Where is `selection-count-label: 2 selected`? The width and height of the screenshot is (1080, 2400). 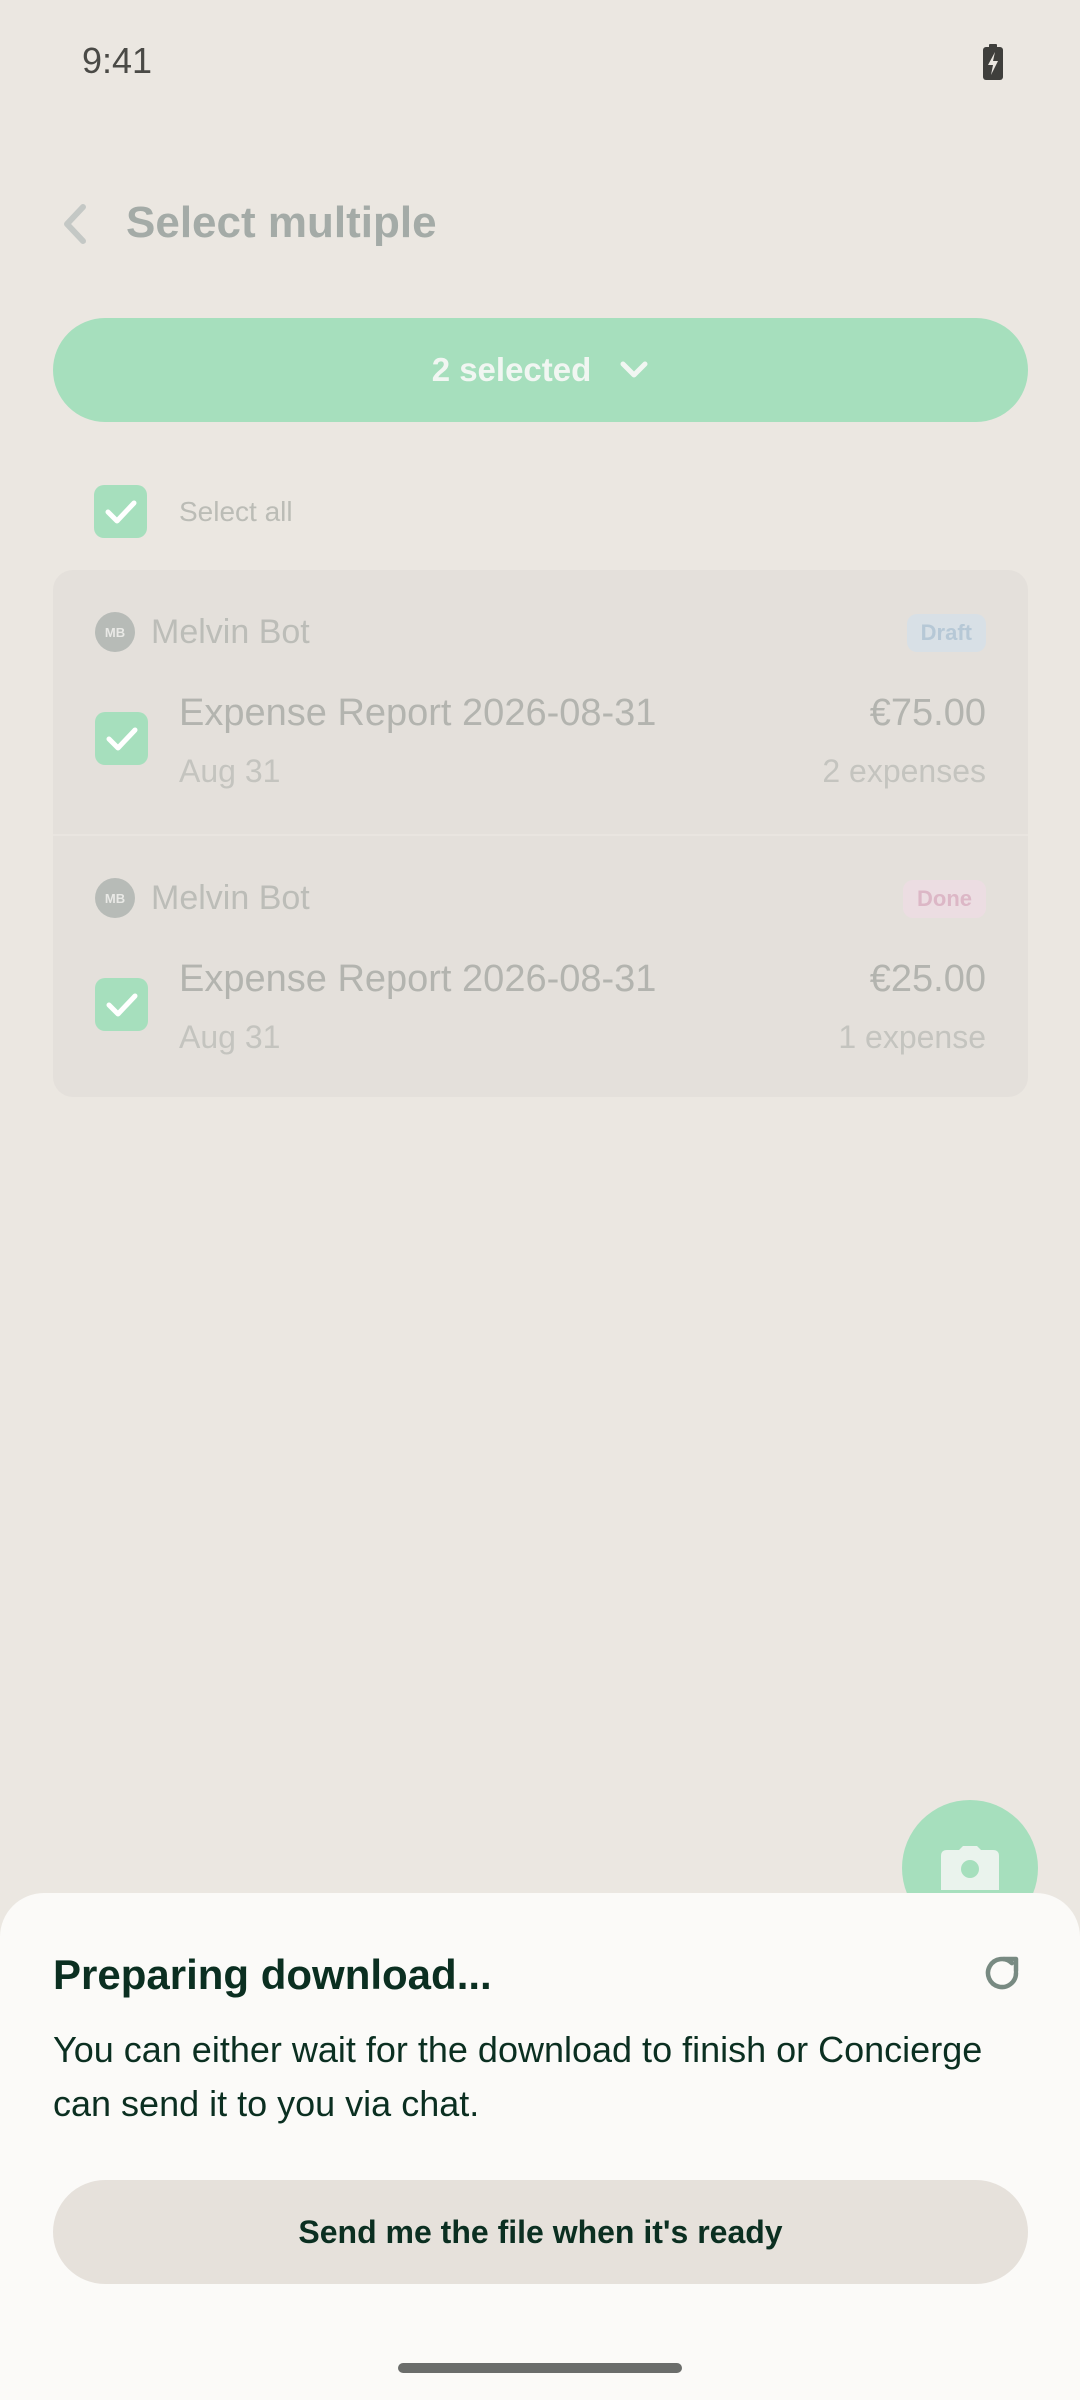
selection-count-label: 2 selected is located at coordinates (511, 369).